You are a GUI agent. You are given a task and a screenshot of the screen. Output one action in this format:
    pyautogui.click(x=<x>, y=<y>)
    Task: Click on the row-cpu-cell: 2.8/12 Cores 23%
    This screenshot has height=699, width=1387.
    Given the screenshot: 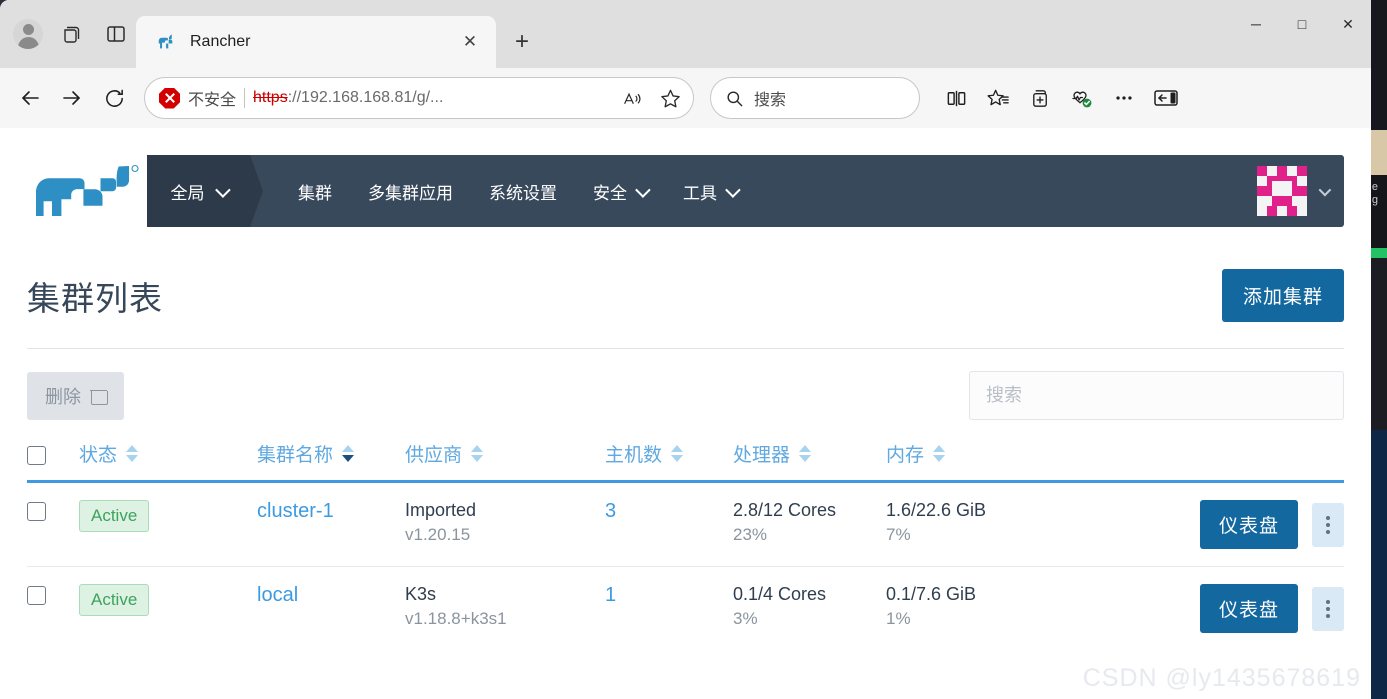 What is the action you would take?
    pyautogui.click(x=809, y=524)
    